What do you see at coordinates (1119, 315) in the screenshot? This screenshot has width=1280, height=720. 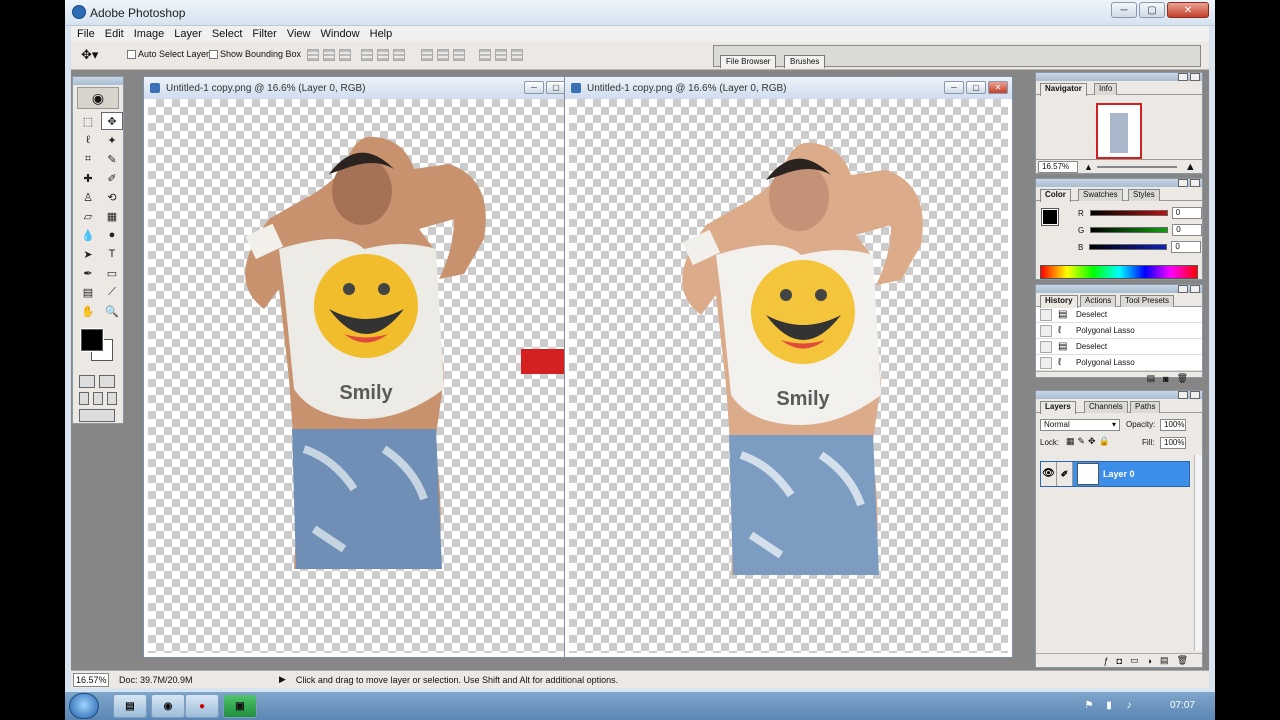 I see `history-item: ▤ Deselect` at bounding box center [1119, 315].